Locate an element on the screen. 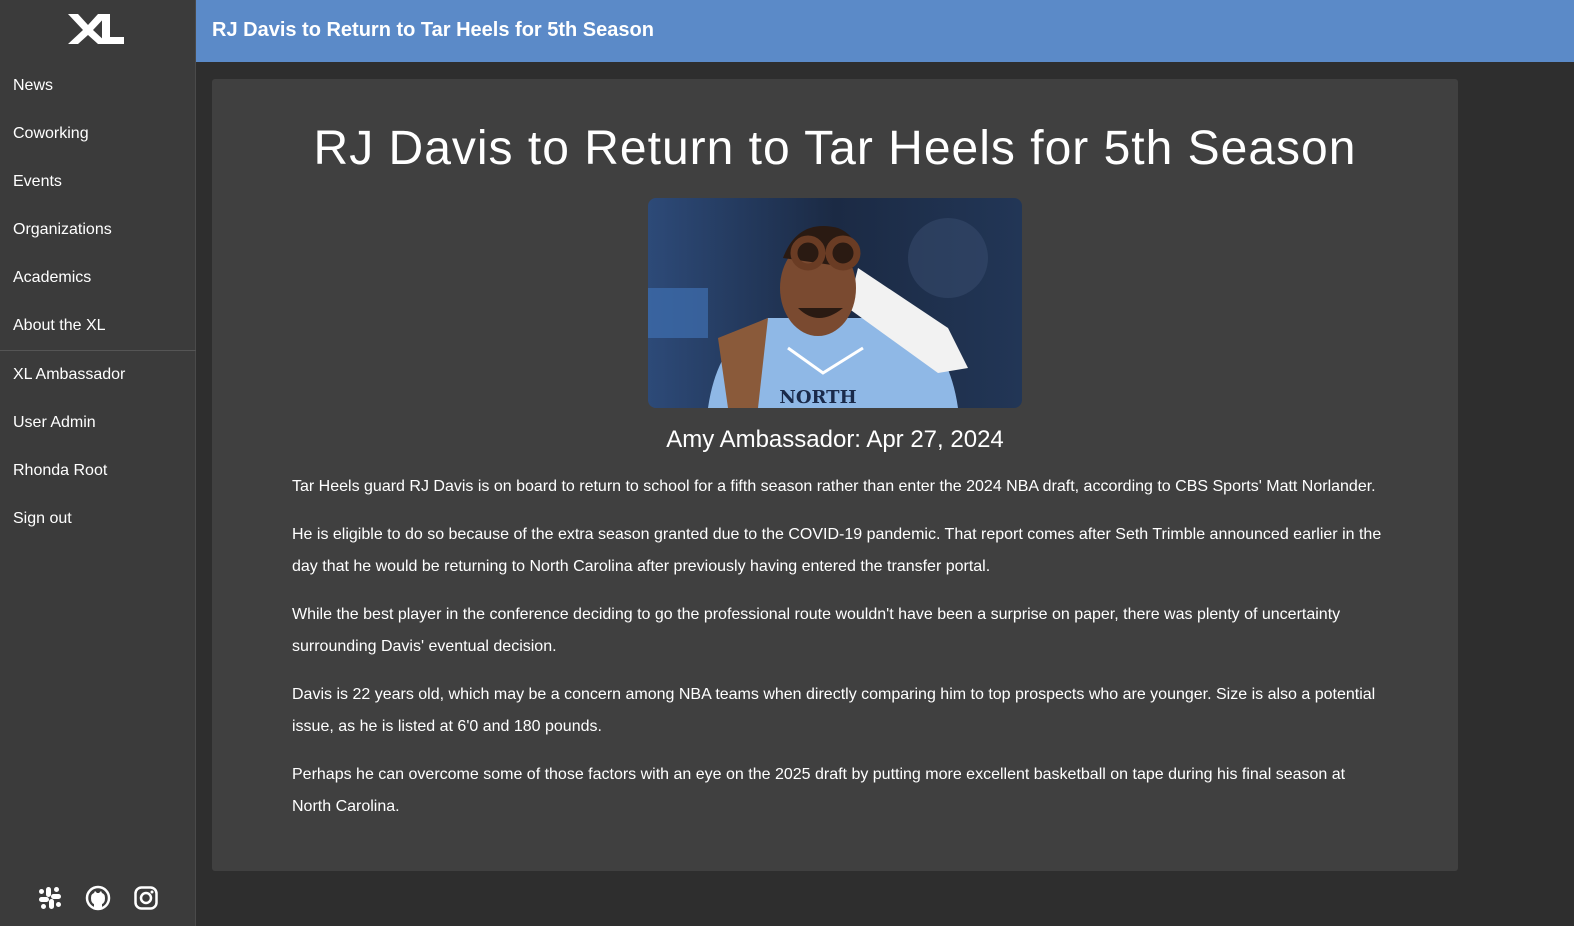 This screenshot has width=1574, height=926. sidebar-item-about: About the XL is located at coordinates (98, 326).